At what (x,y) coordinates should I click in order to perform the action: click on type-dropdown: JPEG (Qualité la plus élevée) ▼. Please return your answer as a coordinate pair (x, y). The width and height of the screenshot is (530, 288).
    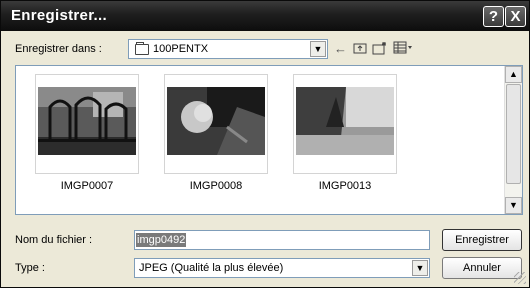
    Looking at the image, I should click on (282, 268).